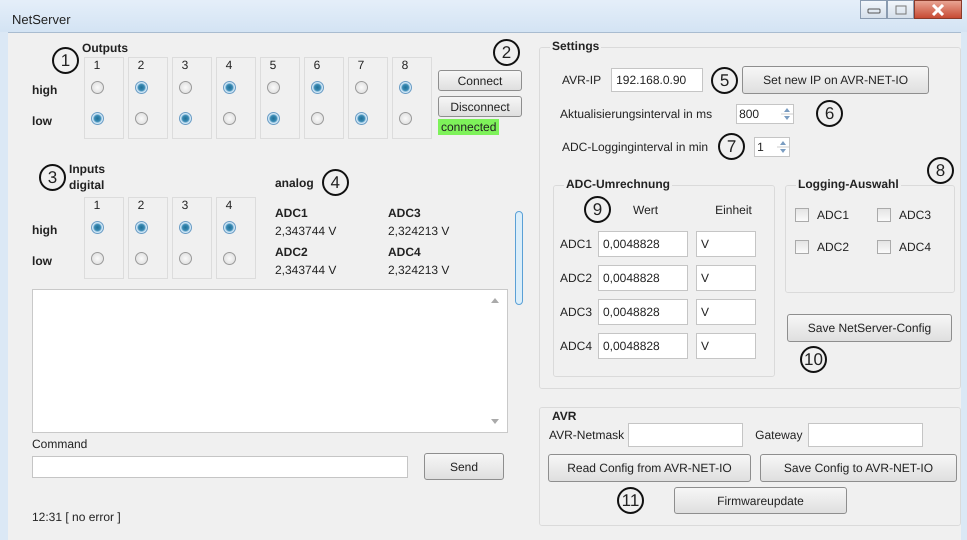  Describe the element at coordinates (292, 252) in the screenshot. I see `adc-name: ADC2` at that location.